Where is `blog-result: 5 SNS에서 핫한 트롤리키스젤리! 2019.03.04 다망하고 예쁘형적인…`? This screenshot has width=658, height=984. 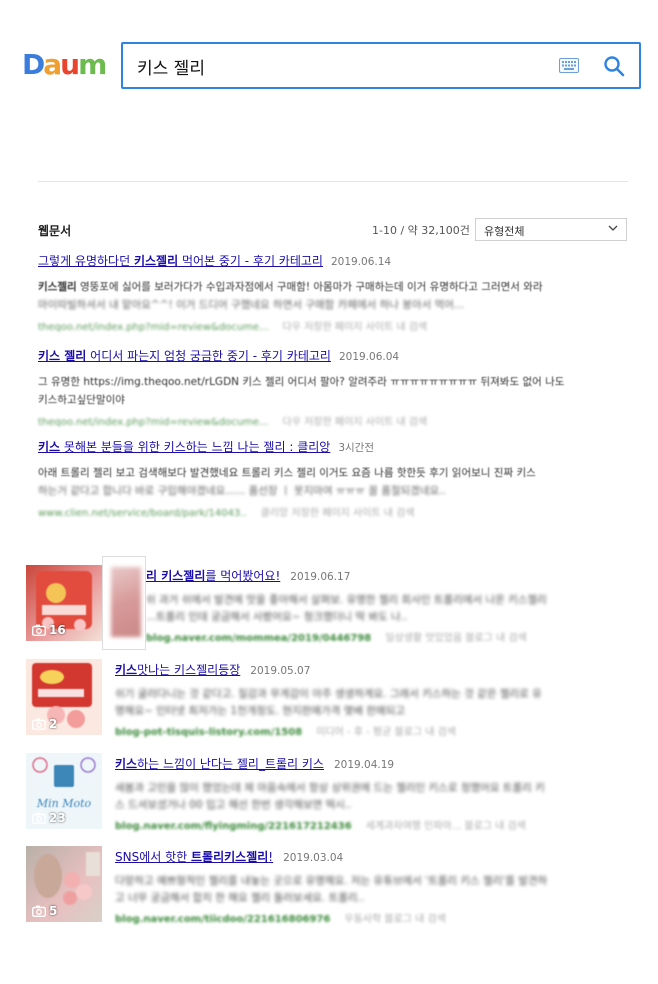
blog-result: 5 SNS에서 핫한 트롤리키스젤리! 2019.03.04 다망하고 예쁘형적인… is located at coordinates (331, 885).